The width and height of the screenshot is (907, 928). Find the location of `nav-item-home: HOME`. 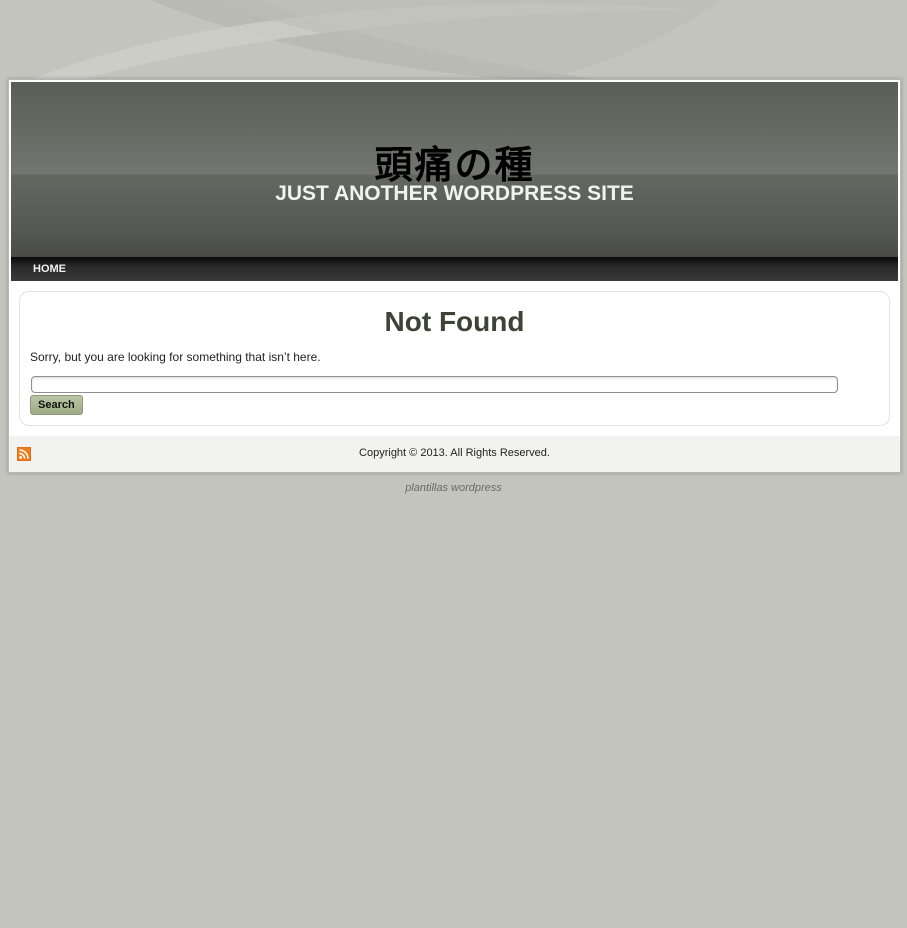

nav-item-home: HOME is located at coordinates (49, 269).